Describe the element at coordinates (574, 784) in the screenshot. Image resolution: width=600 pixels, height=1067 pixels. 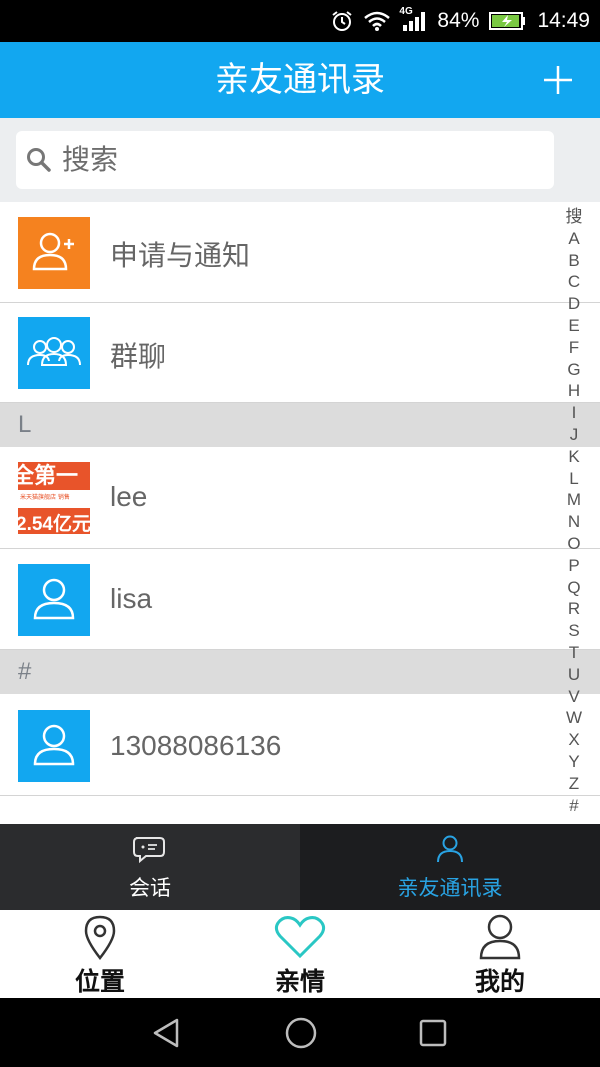
I see `alphabet-index-item: Z` at that location.